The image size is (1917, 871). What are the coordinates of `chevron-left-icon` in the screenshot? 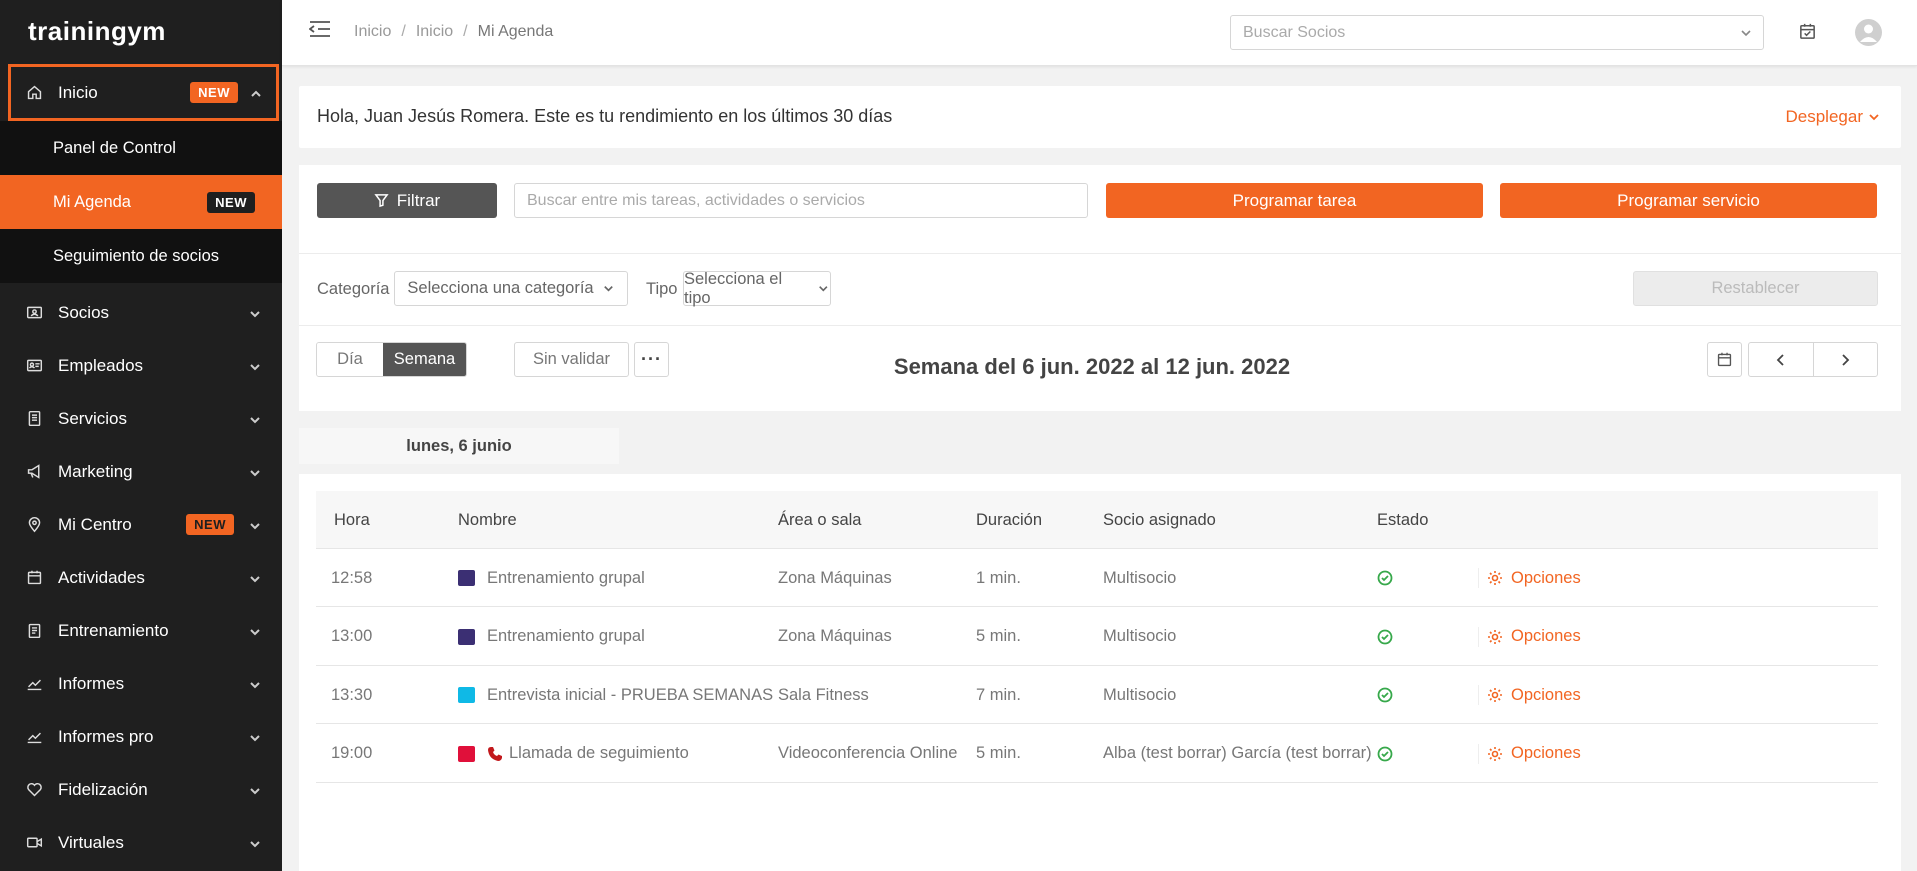 It's located at (1780, 359).